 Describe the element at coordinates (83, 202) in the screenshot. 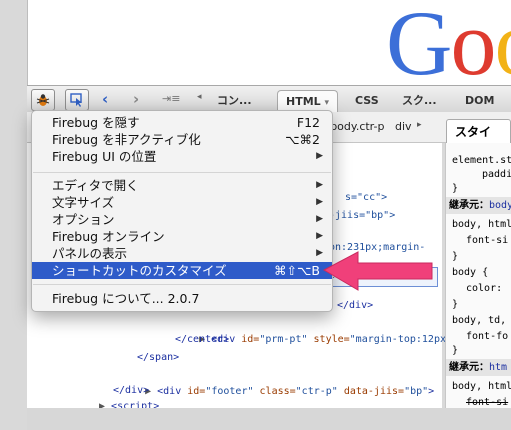

I see `menu-item-label: 文字サイズ` at that location.